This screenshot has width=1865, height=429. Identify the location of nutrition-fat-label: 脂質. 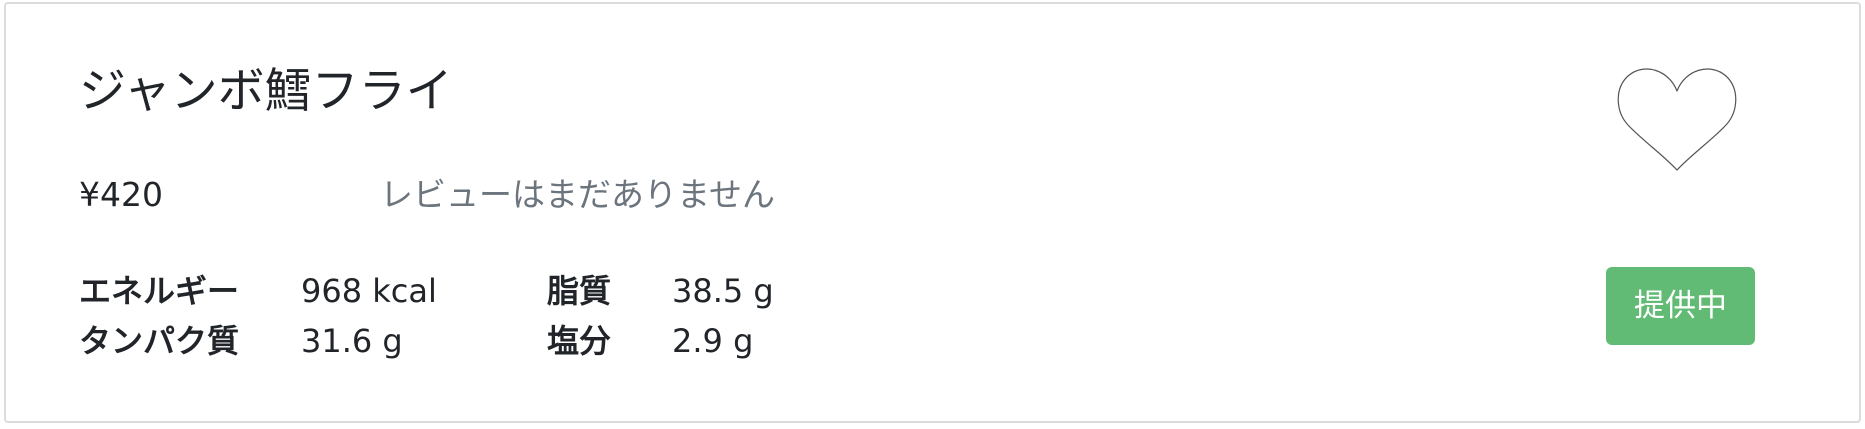
(579, 291).